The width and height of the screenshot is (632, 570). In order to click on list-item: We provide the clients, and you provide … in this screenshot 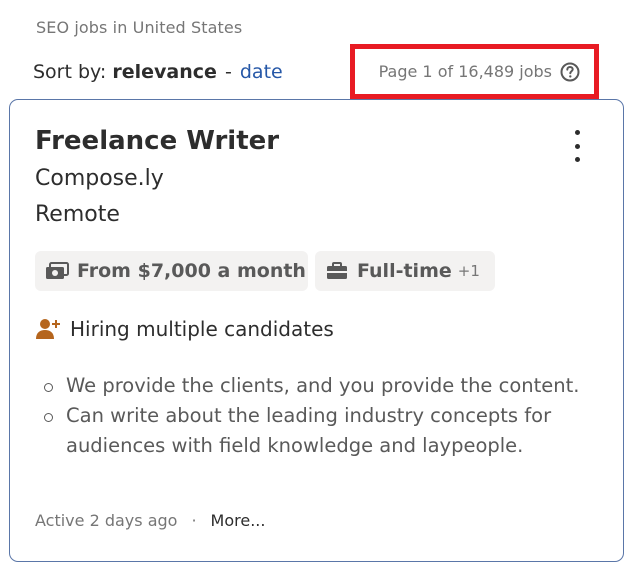, I will do `click(310, 386)`.